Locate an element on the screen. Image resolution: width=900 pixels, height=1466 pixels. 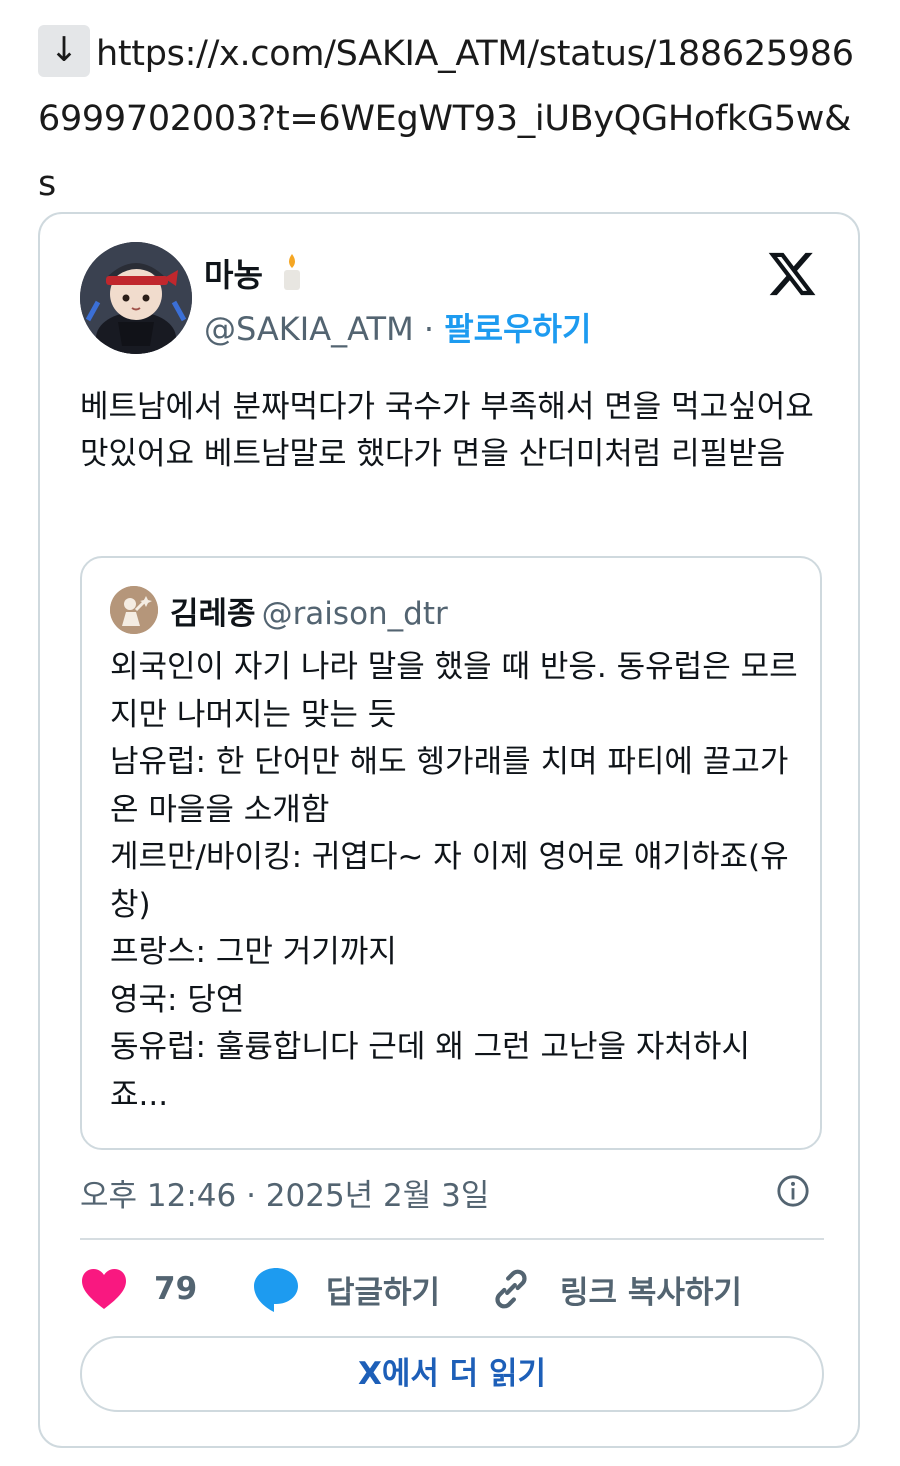
quote-handle: @raison_dtr is located at coordinates (355, 614).